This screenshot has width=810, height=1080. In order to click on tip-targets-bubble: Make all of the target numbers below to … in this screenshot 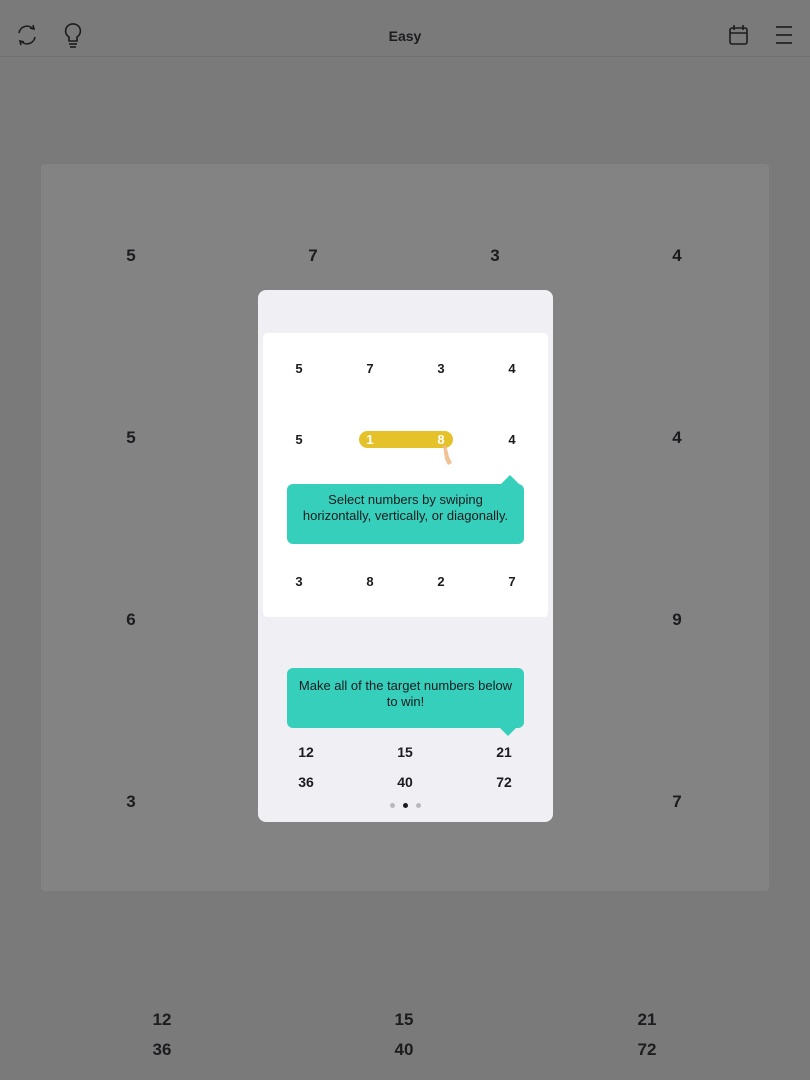, I will do `click(405, 698)`.